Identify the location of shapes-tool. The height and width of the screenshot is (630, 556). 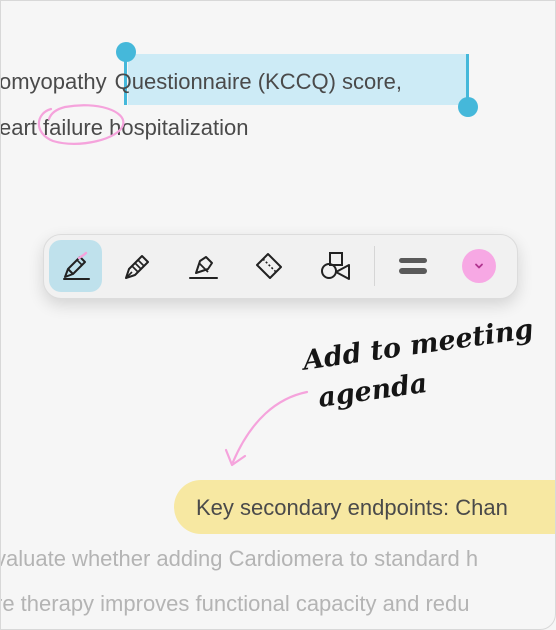
(334, 266).